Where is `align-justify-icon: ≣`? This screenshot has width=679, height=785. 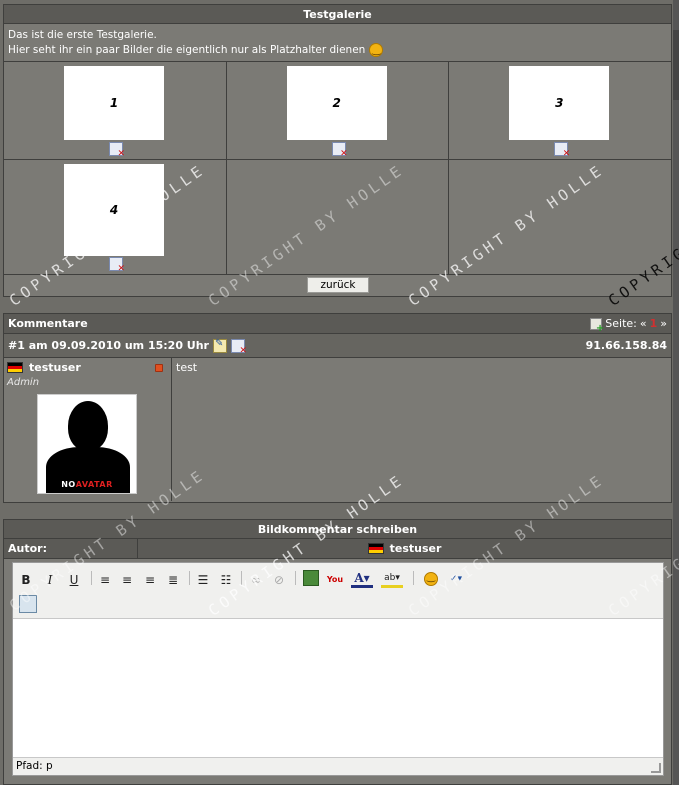 align-justify-icon: ≣ is located at coordinates (173, 580).